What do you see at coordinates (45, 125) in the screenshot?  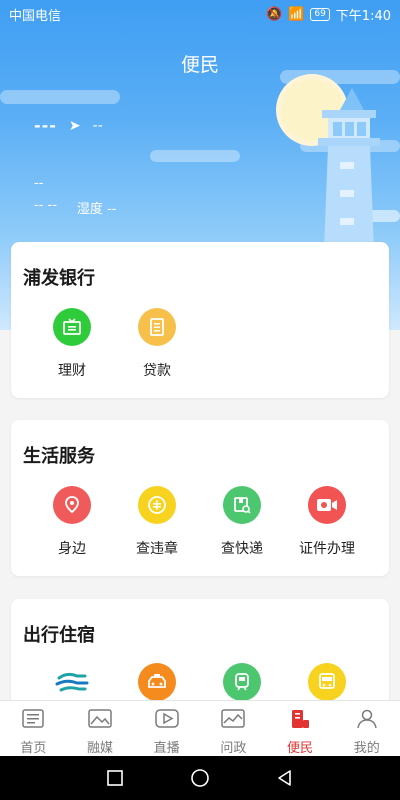 I see `temperature: ---` at bounding box center [45, 125].